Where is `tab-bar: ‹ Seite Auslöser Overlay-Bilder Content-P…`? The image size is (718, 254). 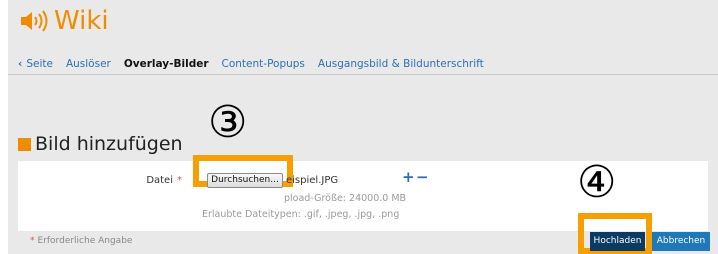 tab-bar: ‹ Seite Auslöser Overlay-Bilder Content-P… is located at coordinates (363, 64).